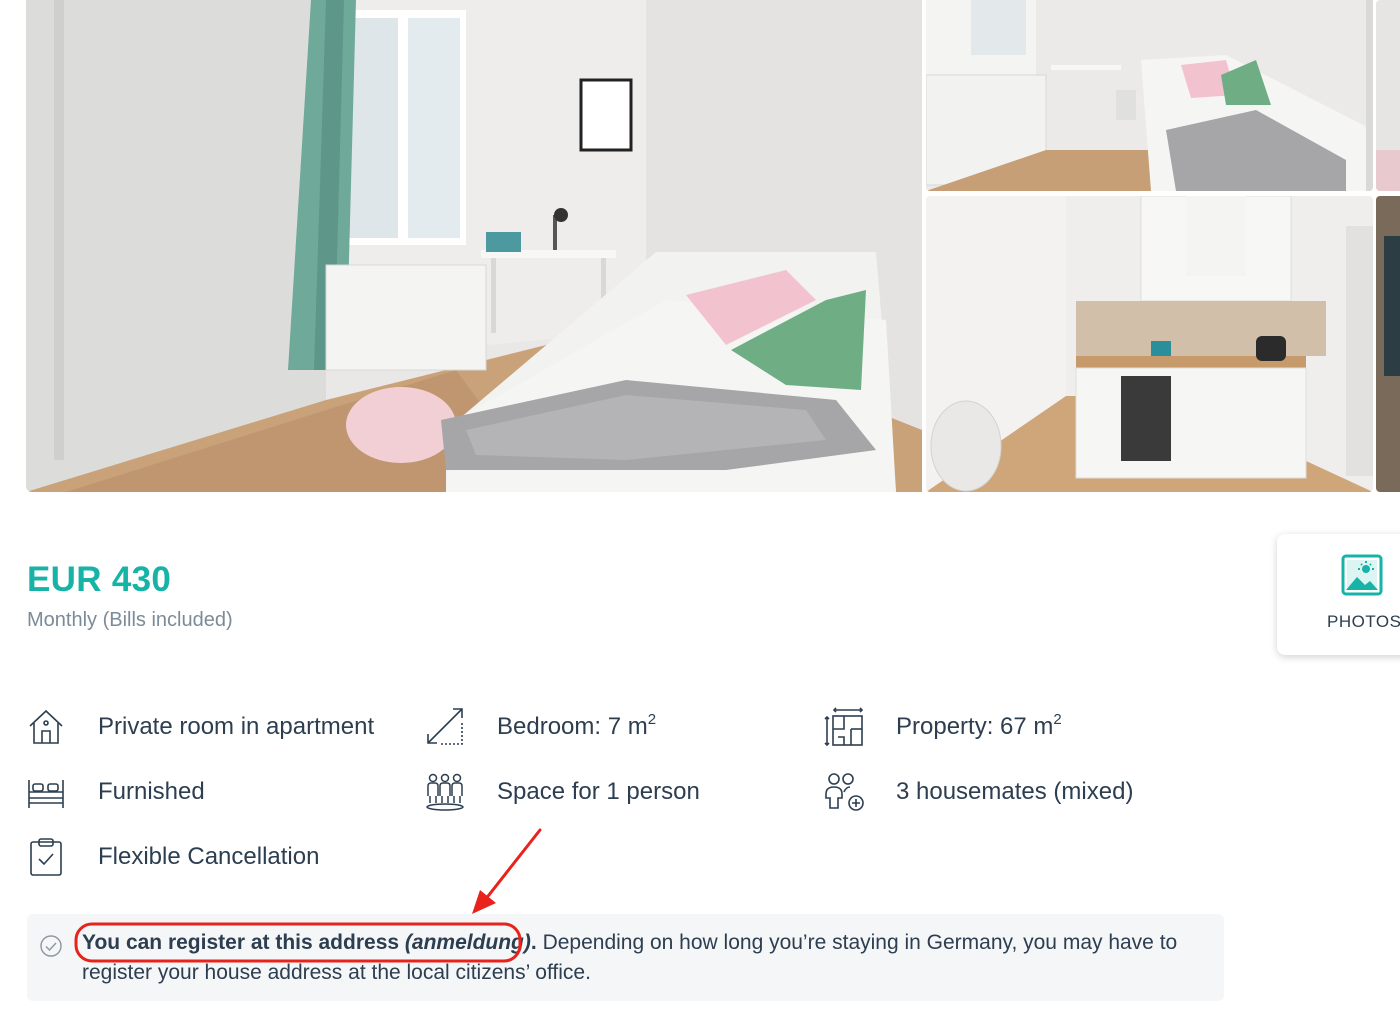  I want to click on photo-kitchen, so click(1149, 344).